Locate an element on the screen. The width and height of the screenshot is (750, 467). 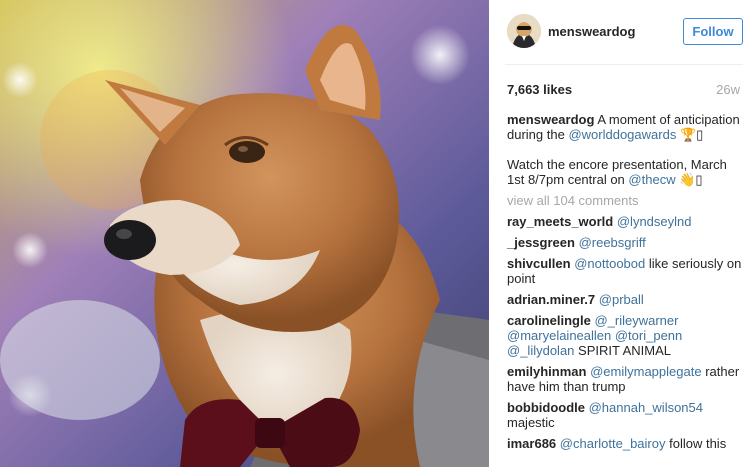
comment-username: ray_meets_world is located at coordinates (560, 221).